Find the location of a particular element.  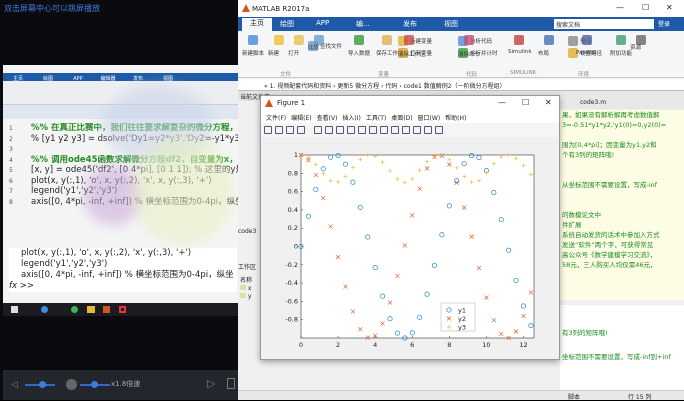

legend: y1y2y3 is located at coordinates (458, 317).